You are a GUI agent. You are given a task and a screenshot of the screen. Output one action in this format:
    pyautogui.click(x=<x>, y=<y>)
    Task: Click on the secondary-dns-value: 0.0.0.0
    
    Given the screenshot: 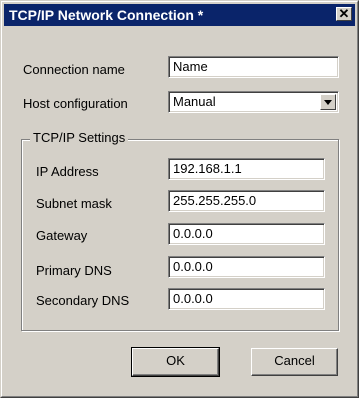 What is the action you would take?
    pyautogui.click(x=193, y=298)
    